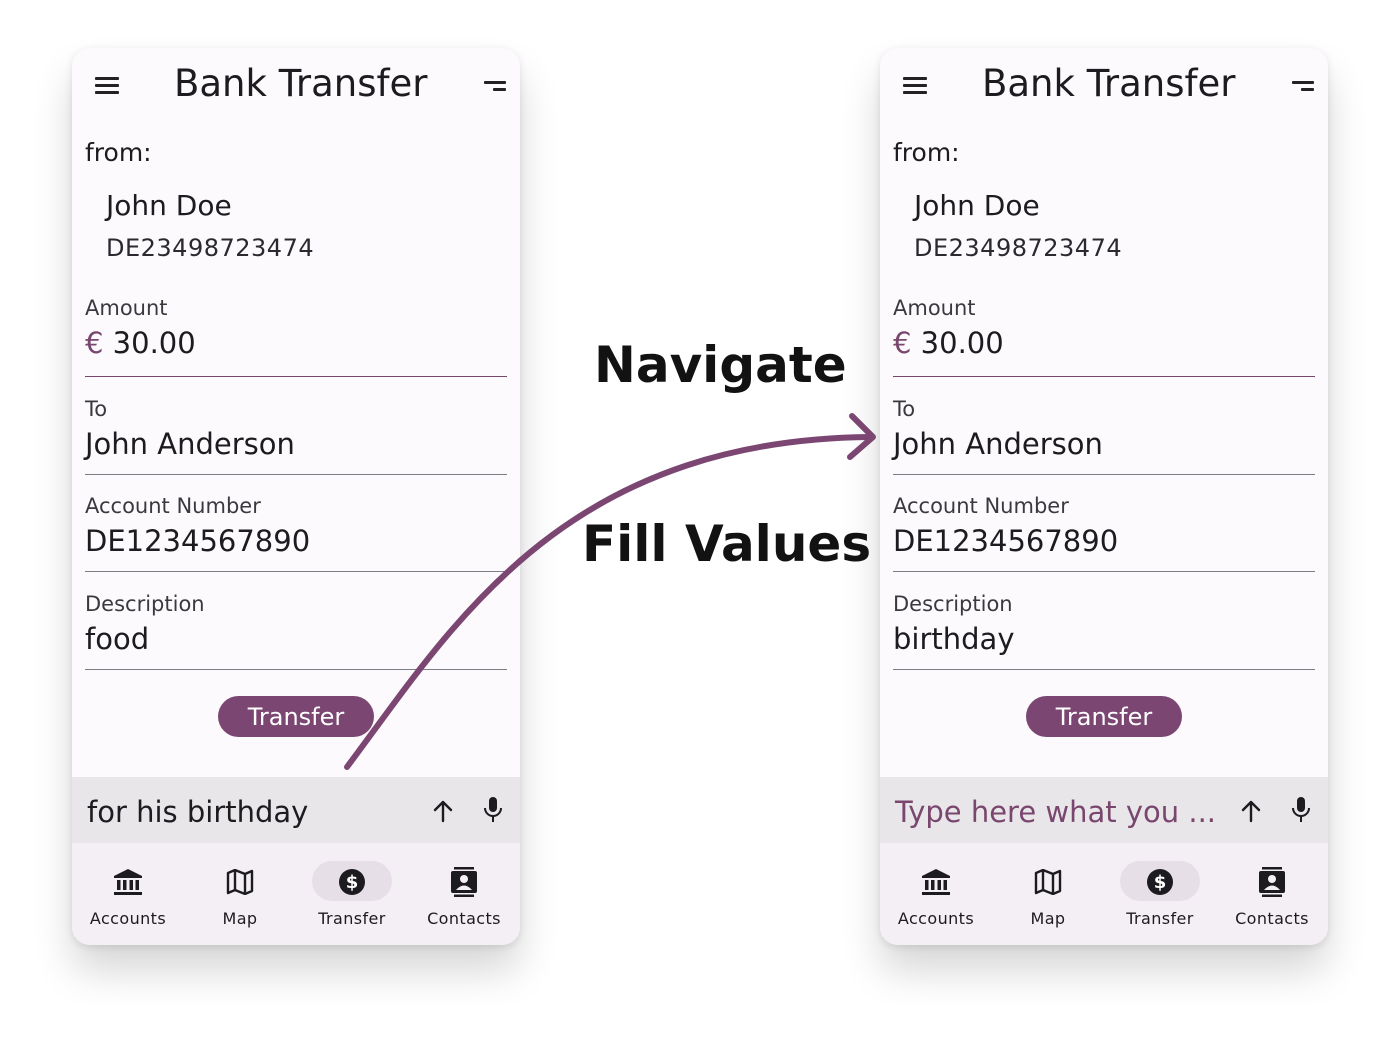 The height and width of the screenshot is (1041, 1400). What do you see at coordinates (610, 591) in the screenshot?
I see `flow-arrow-icon` at bounding box center [610, 591].